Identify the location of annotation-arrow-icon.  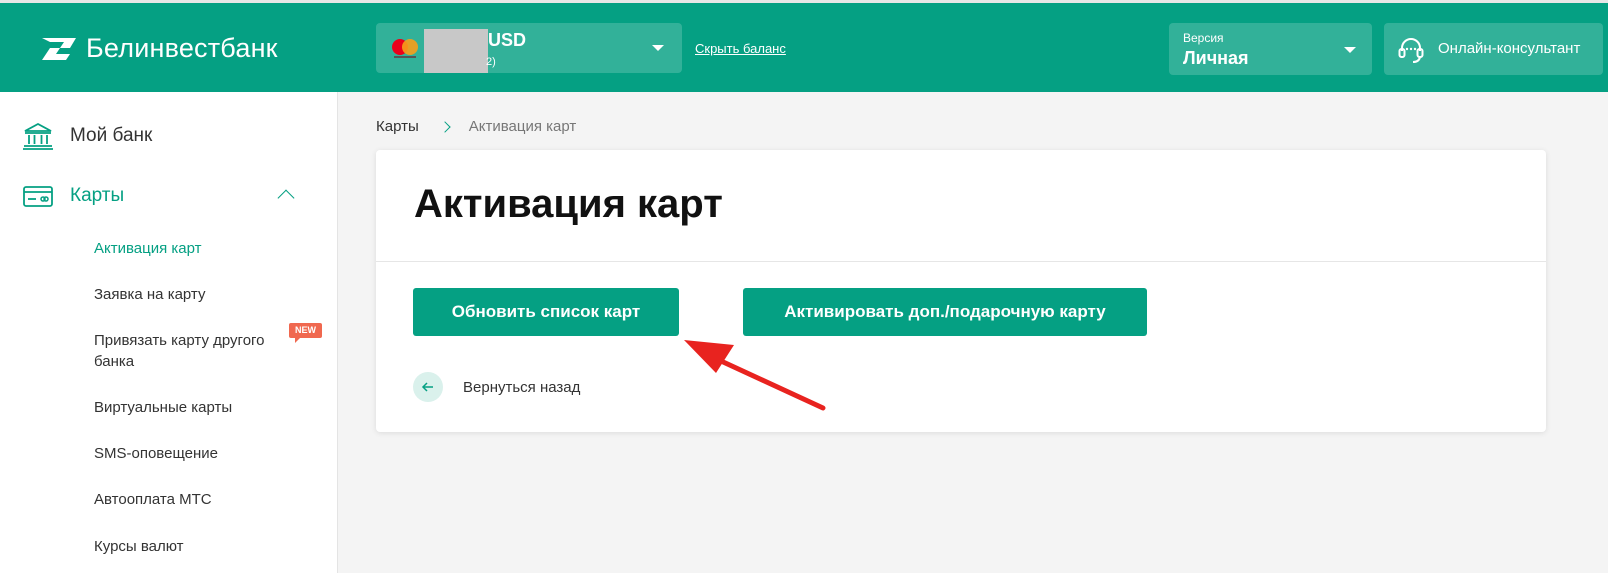
(755, 375).